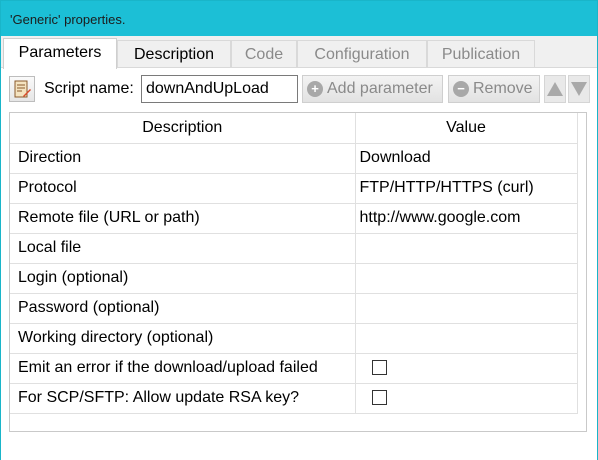 The width and height of the screenshot is (598, 460). Describe the element at coordinates (183, 398) in the screenshot. I see `param-description: For SCP/SFTP: Allow update RSA key?` at that location.